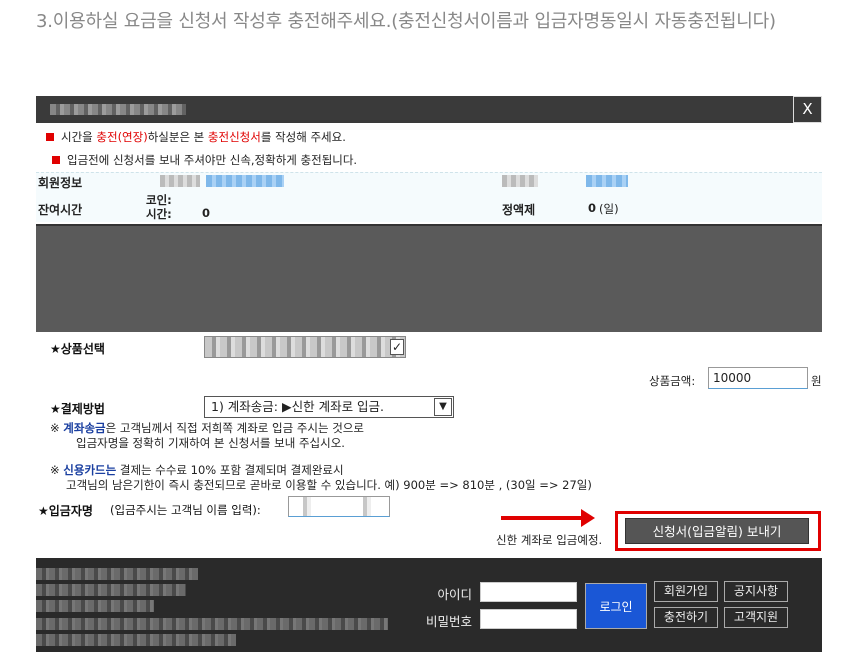 The height and width of the screenshot is (668, 858). I want to click on price-unit: 원, so click(816, 381).